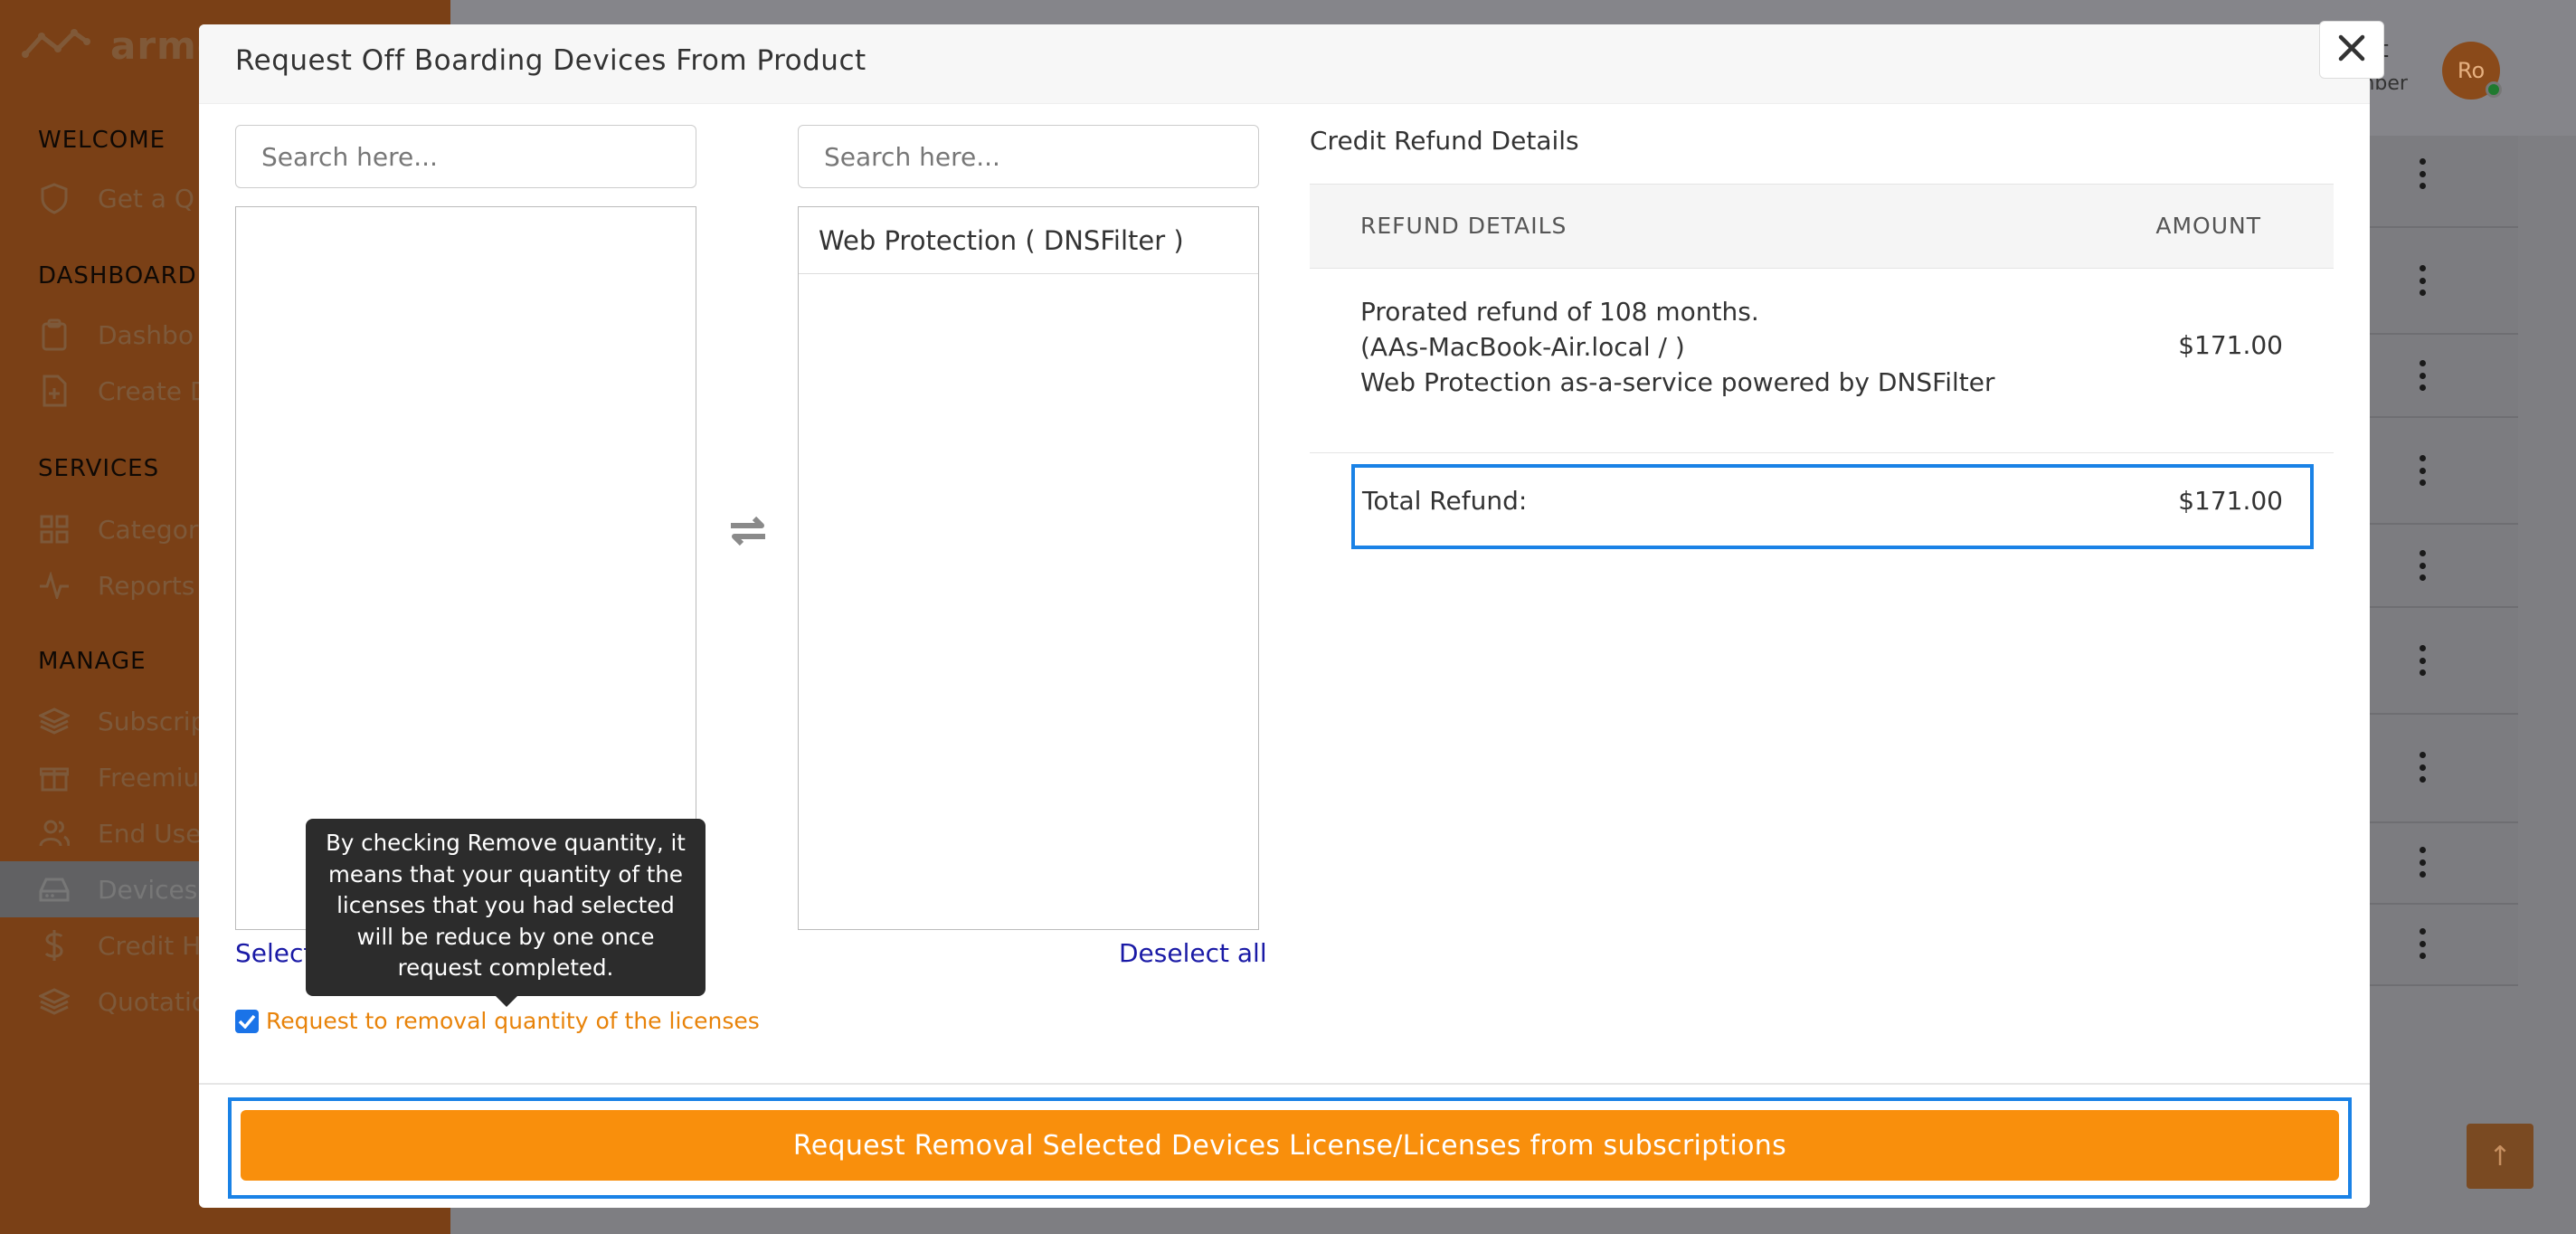 The width and height of the screenshot is (2576, 1234). Describe the element at coordinates (150, 945) in the screenshot. I see `sidebar-item-label: Credit H` at that location.